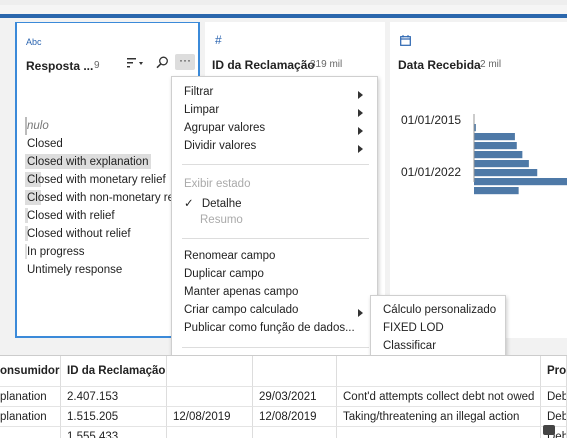  What do you see at coordinates (88, 162) in the screenshot?
I see `value-label: Closed with explanation` at bounding box center [88, 162].